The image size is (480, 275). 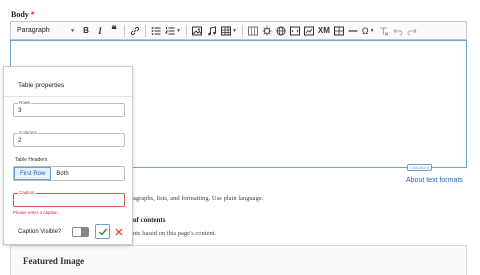 I want to click on insert-image-button, so click(x=197, y=30).